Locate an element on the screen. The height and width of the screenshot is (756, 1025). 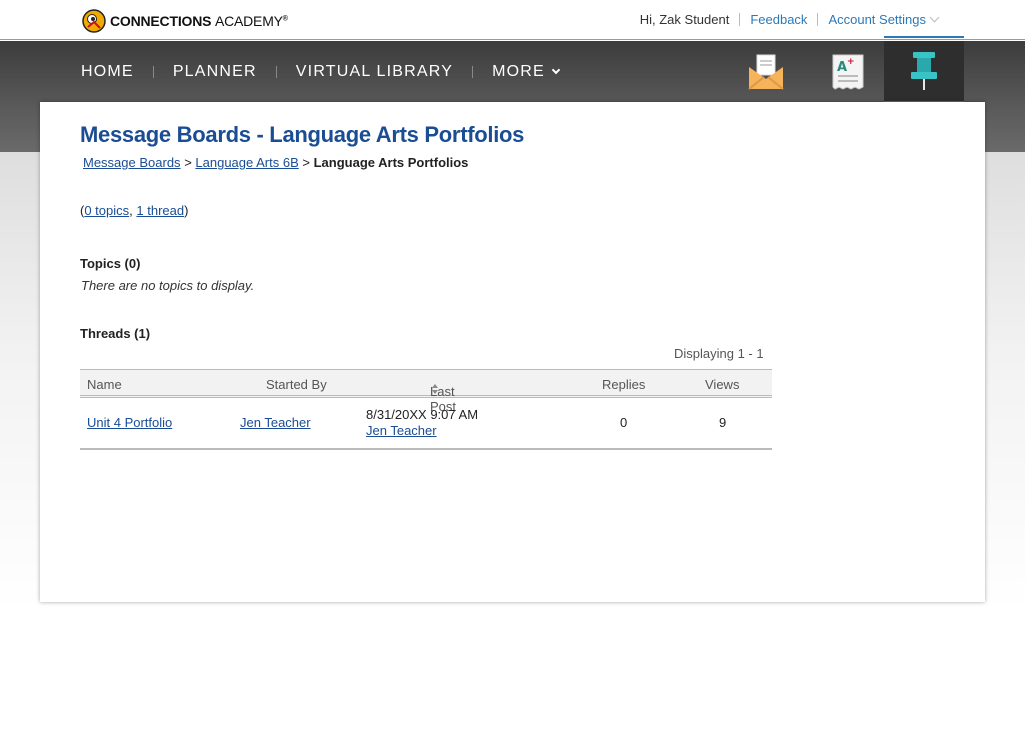
topics-count-link: 0 topics is located at coordinates (106, 210).